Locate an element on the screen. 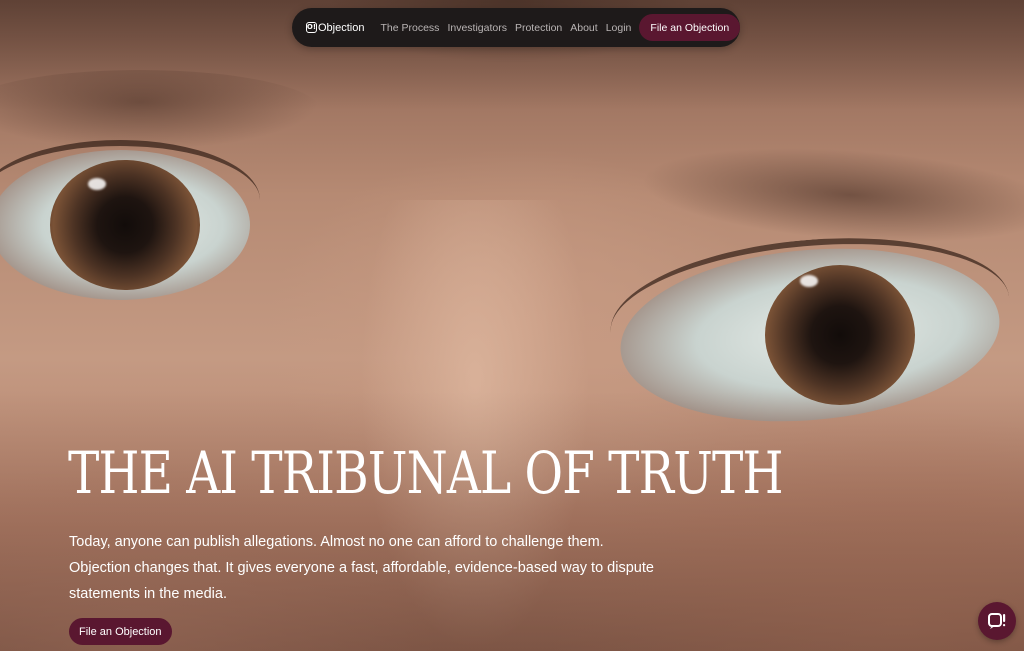 This screenshot has height=651, width=1024. hero-background-right-glint is located at coordinates (809, 281).